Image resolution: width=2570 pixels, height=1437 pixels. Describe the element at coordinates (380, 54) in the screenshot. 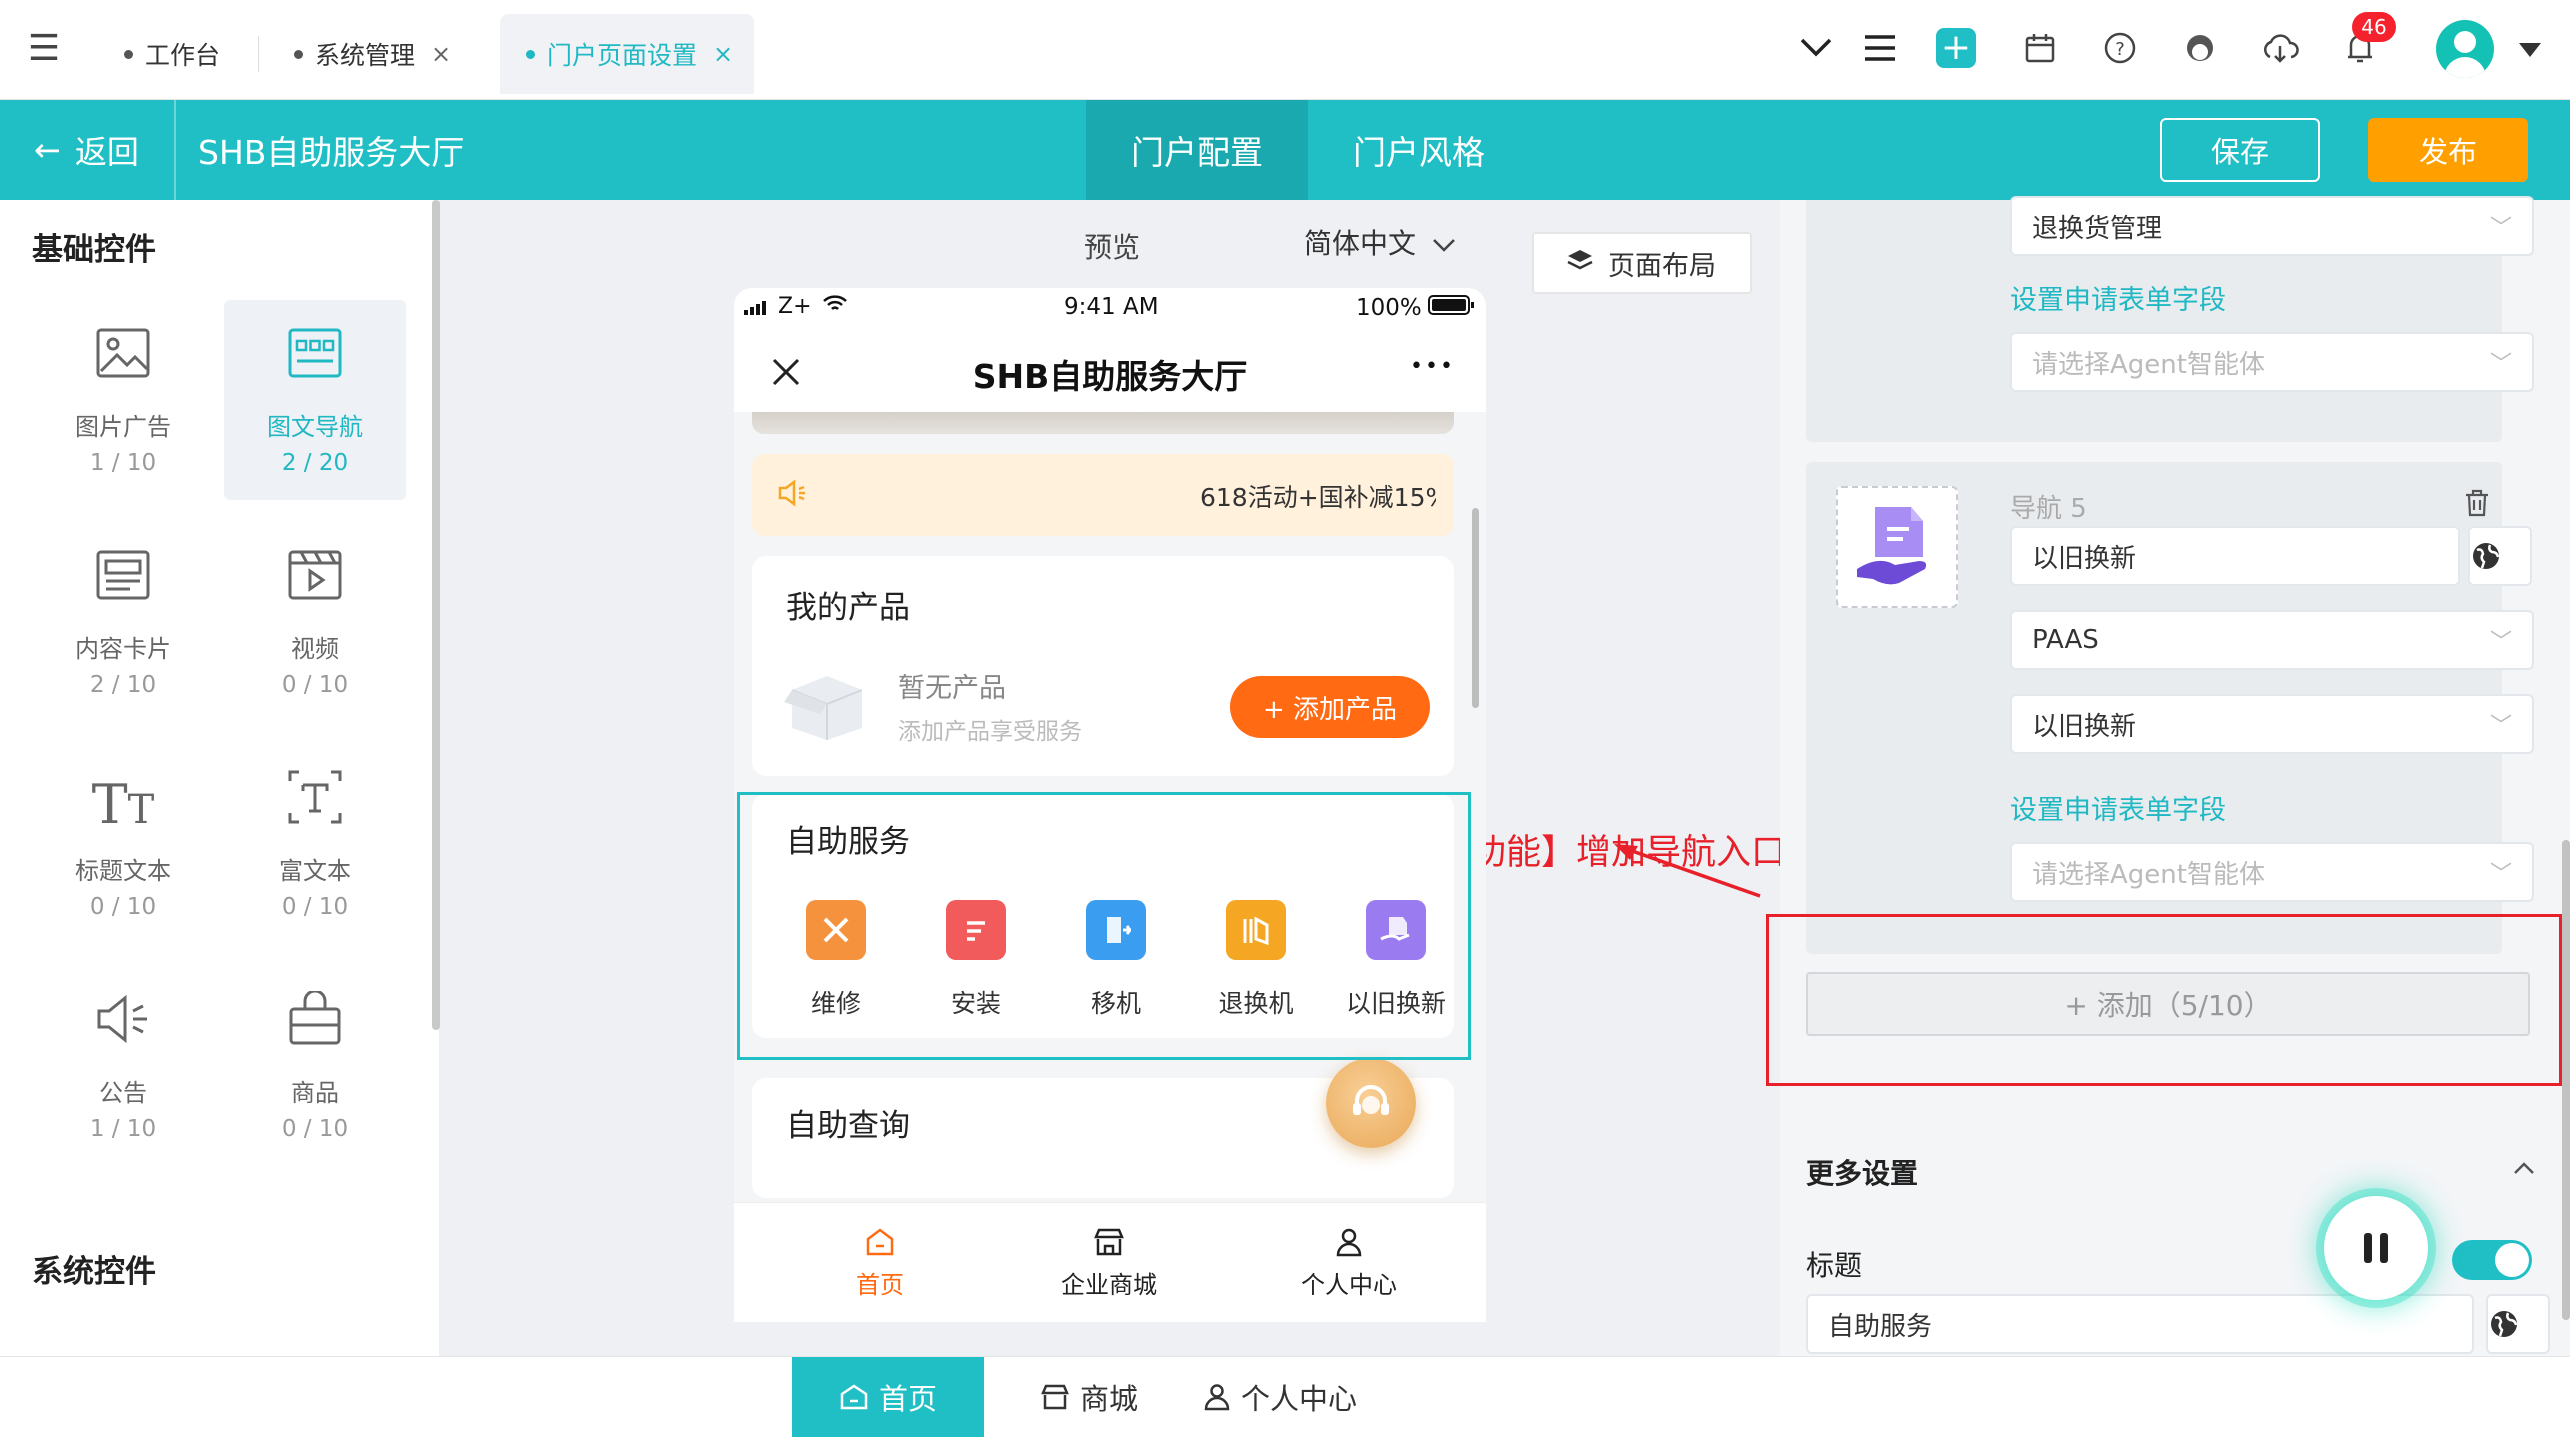

I see `tab-system: 系统管理 ×` at that location.